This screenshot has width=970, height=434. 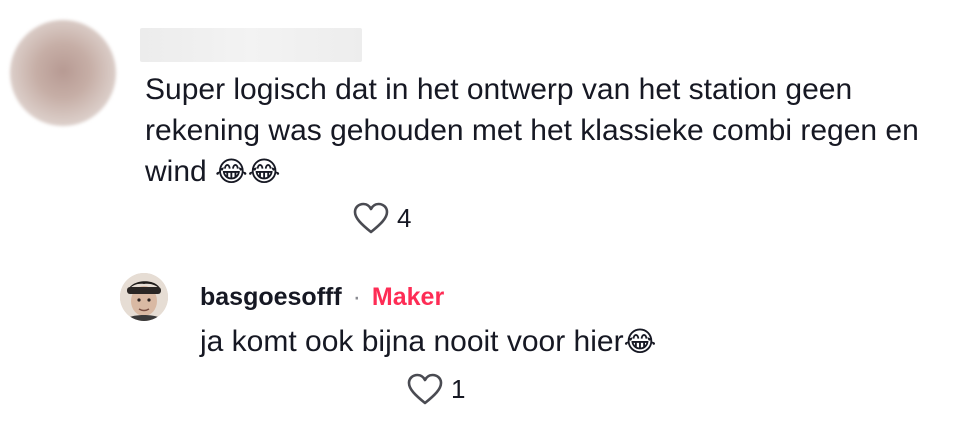 What do you see at coordinates (271, 297) in the screenshot?
I see `reply-username: basgoesofff` at bounding box center [271, 297].